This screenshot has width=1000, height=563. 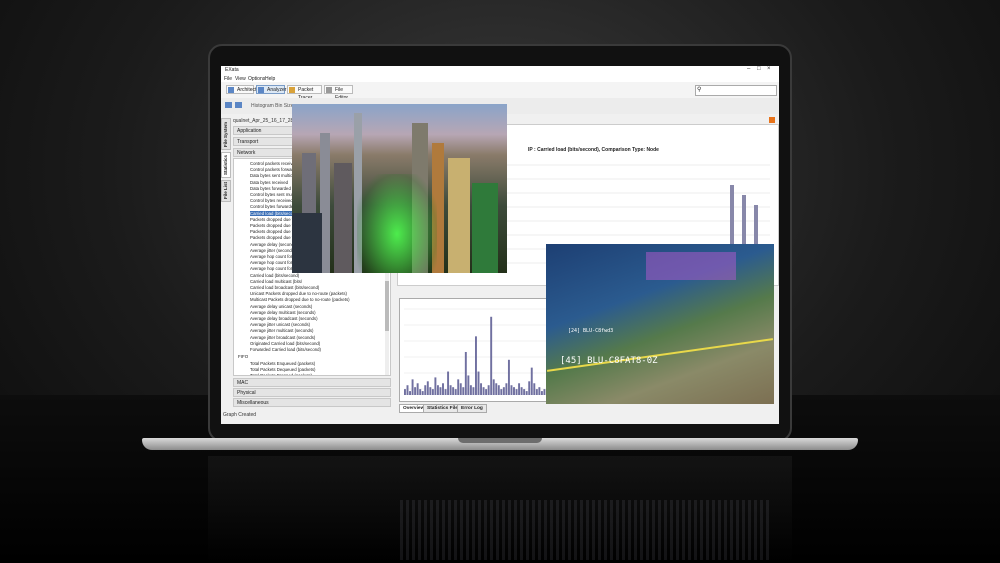 I want to click on tab-statistics: Statistics, so click(x=226, y=165).